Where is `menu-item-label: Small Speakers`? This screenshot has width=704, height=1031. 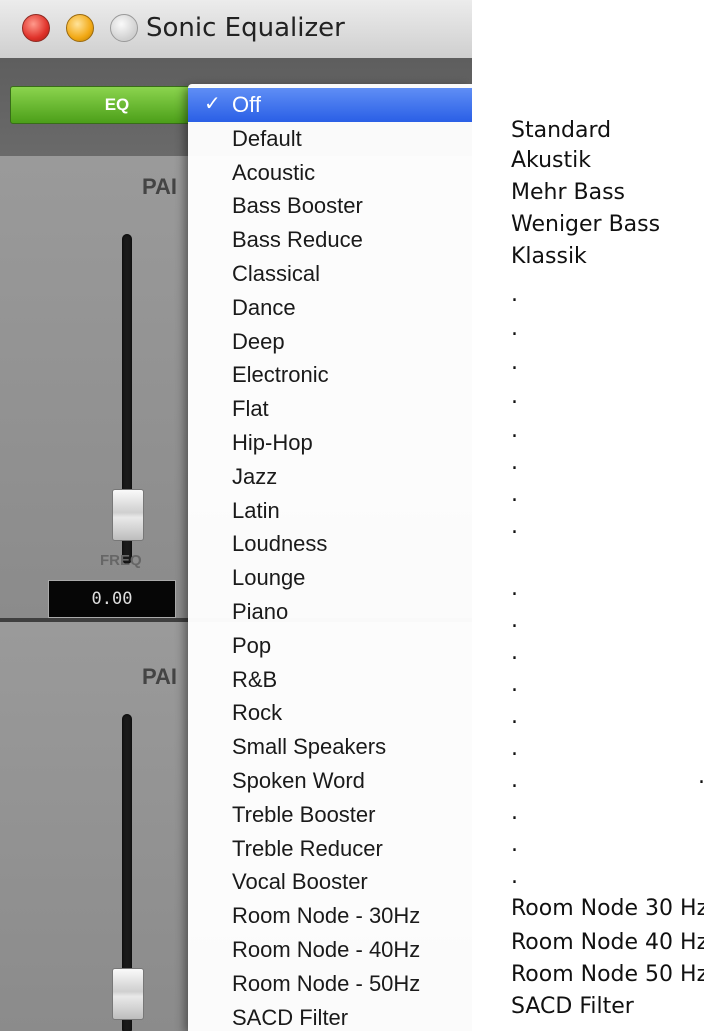
menu-item-label: Small Speakers is located at coordinates (309, 747).